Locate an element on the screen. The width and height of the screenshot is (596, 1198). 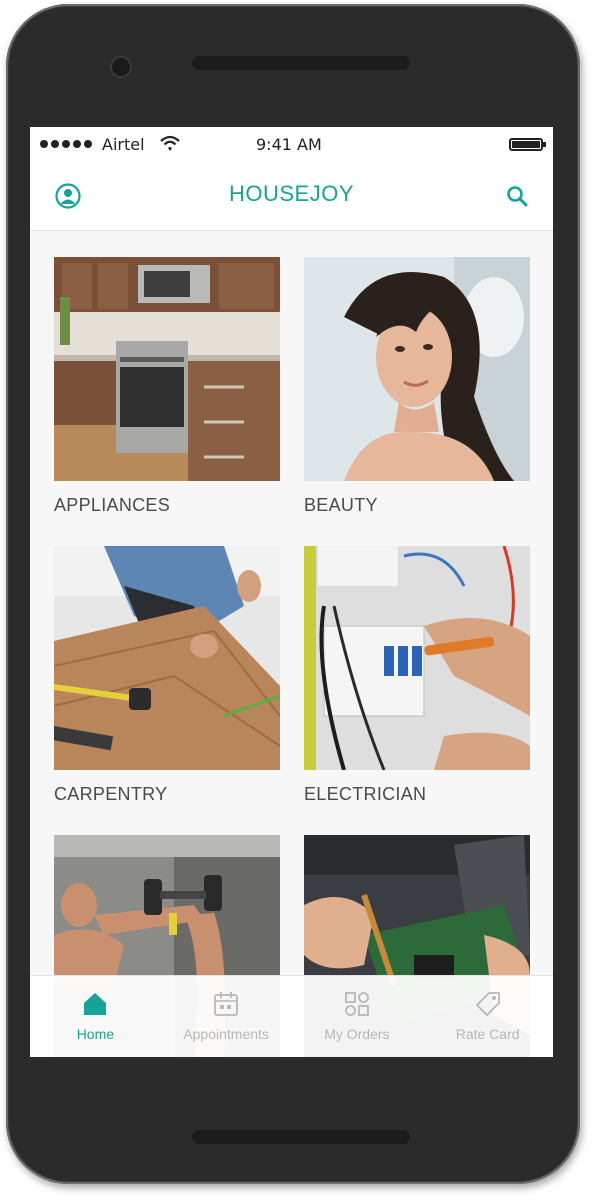
bottom-tab-bar: Home Appointments My Orders Rate Card is located at coordinates (291, 1016).